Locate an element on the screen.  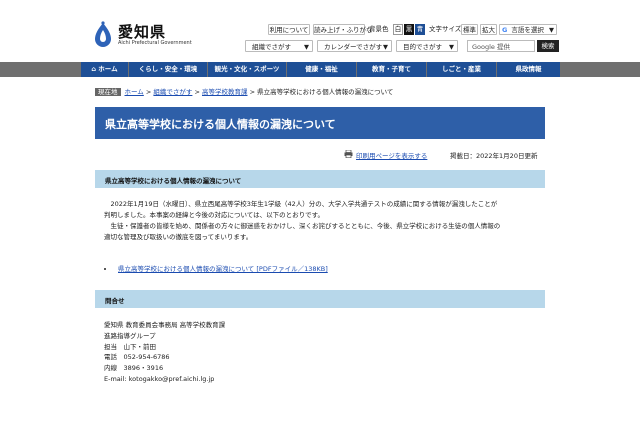
purpose-search-label: 目的でさがす is located at coordinates (422, 47).